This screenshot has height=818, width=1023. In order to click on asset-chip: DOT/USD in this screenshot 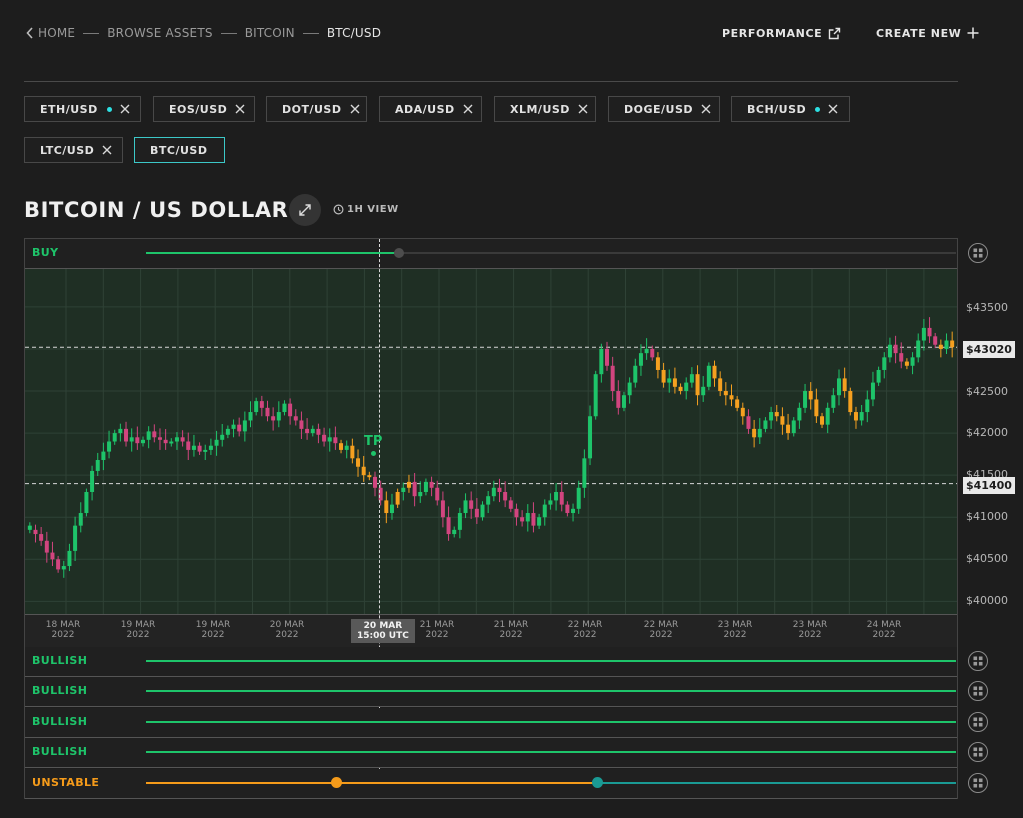, I will do `click(316, 109)`.